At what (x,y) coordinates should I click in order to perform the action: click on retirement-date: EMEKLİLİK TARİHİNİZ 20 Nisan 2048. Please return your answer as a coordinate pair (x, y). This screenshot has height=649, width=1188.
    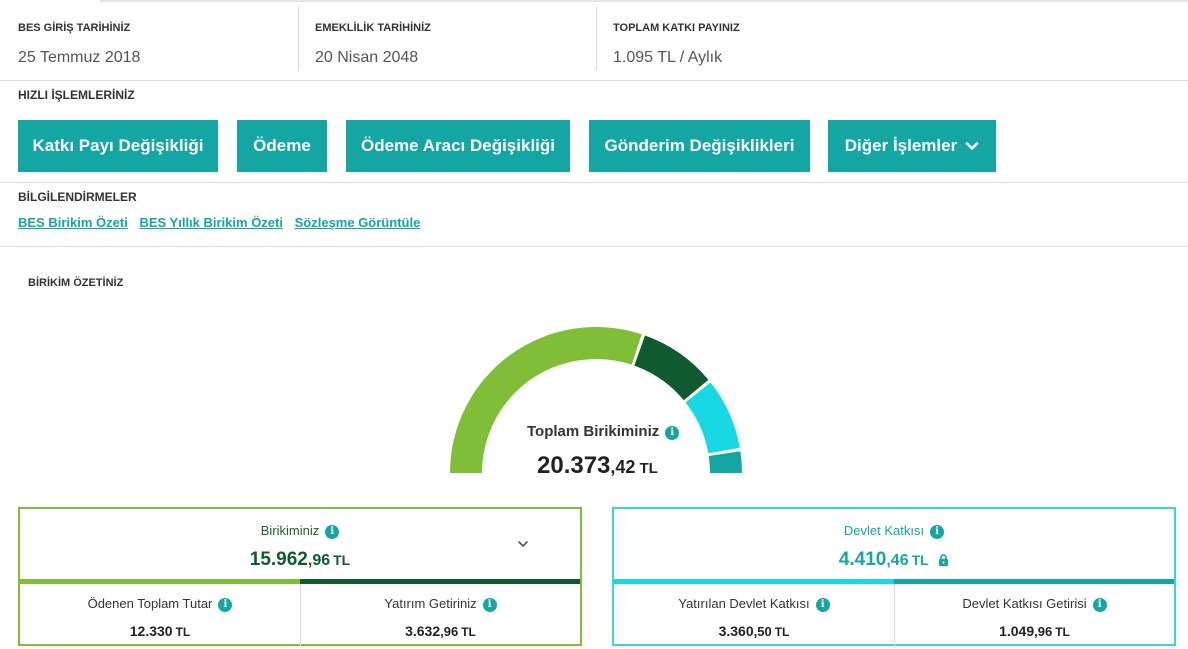
    Looking at the image, I should click on (447, 38).